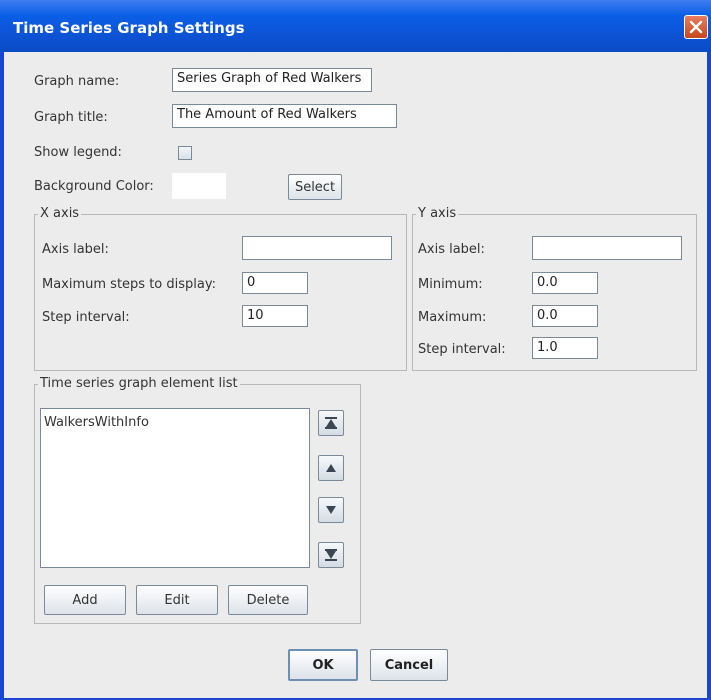  Describe the element at coordinates (272, 80) in the screenshot. I see `graph-name-input: Series Graph of Red Walkers` at that location.